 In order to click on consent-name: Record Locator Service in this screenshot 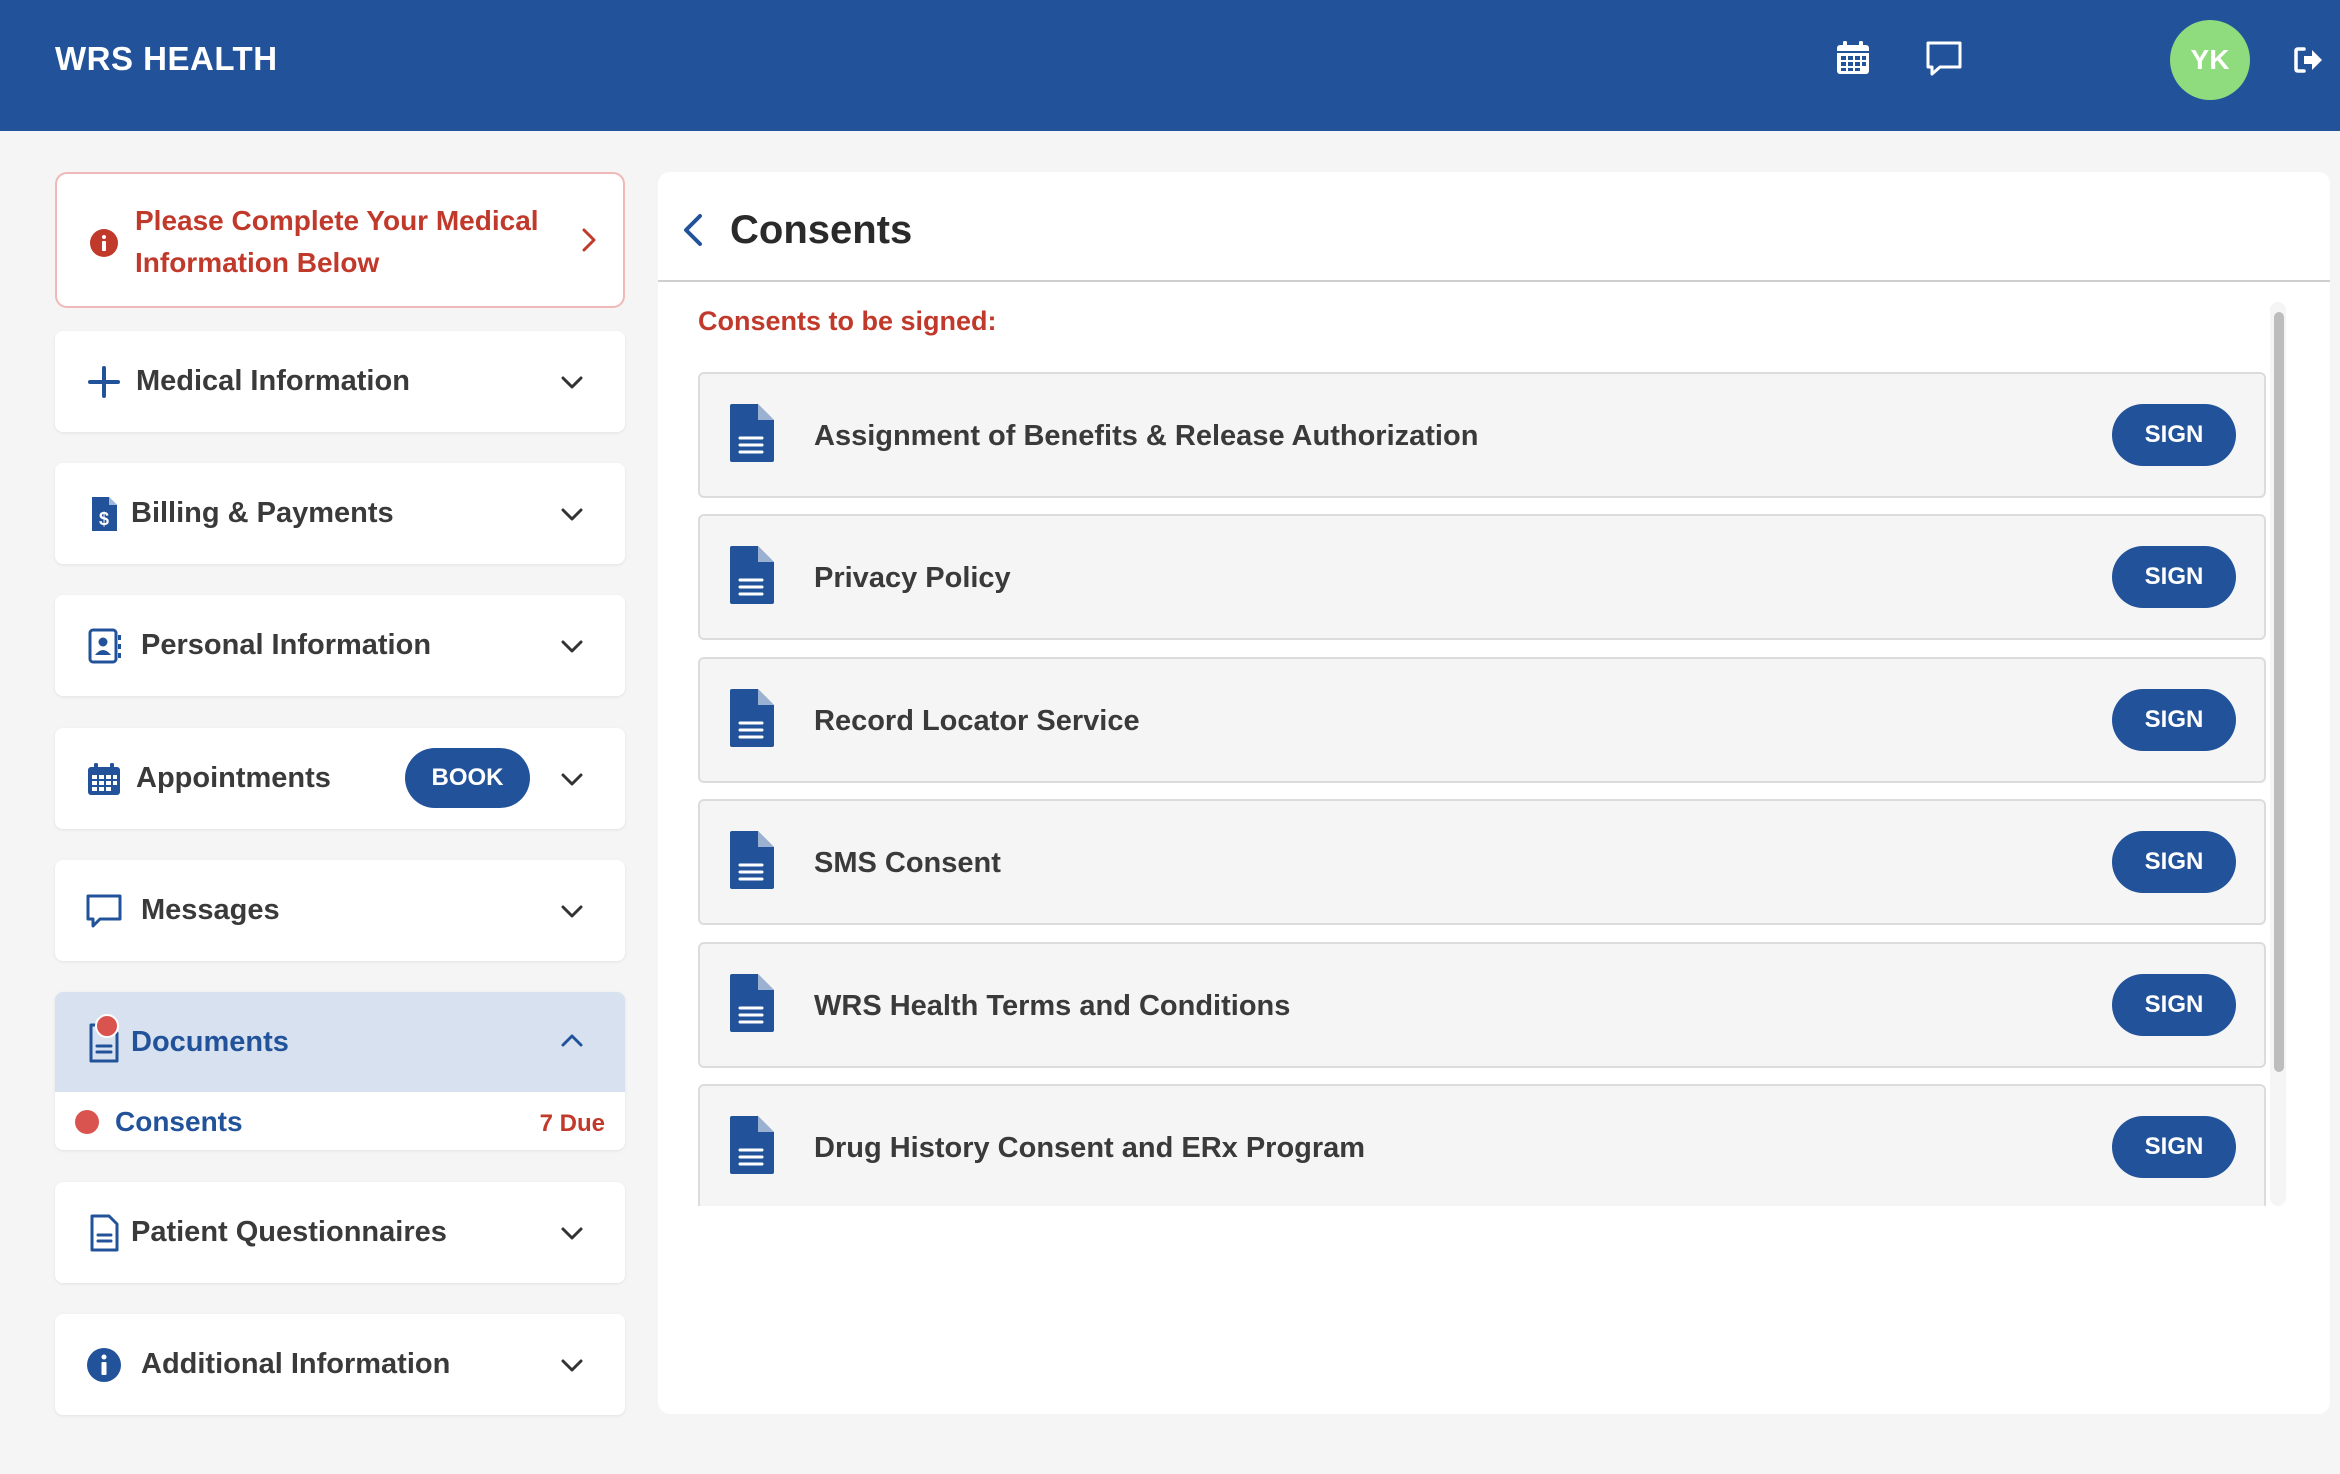, I will do `click(977, 721)`.